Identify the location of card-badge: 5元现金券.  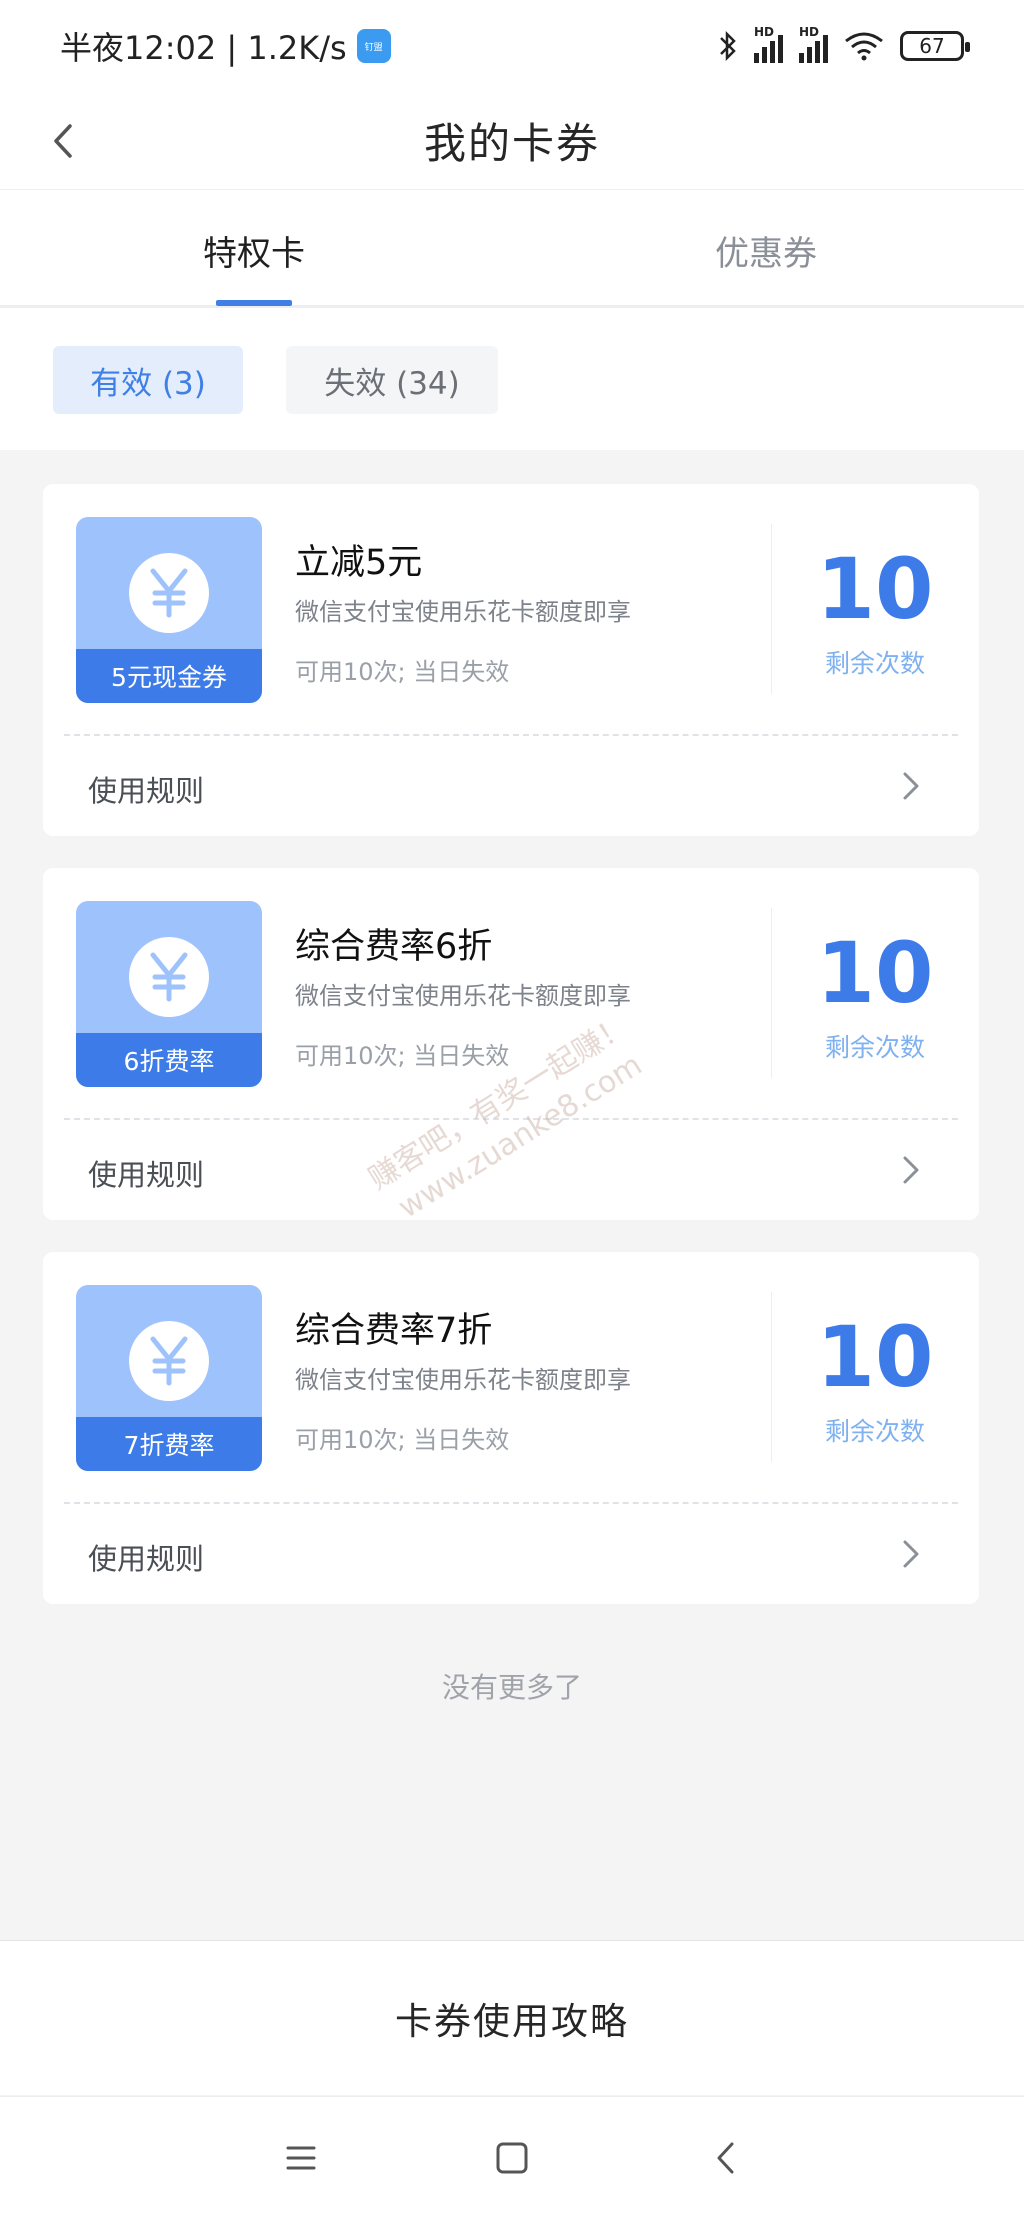
(169, 610).